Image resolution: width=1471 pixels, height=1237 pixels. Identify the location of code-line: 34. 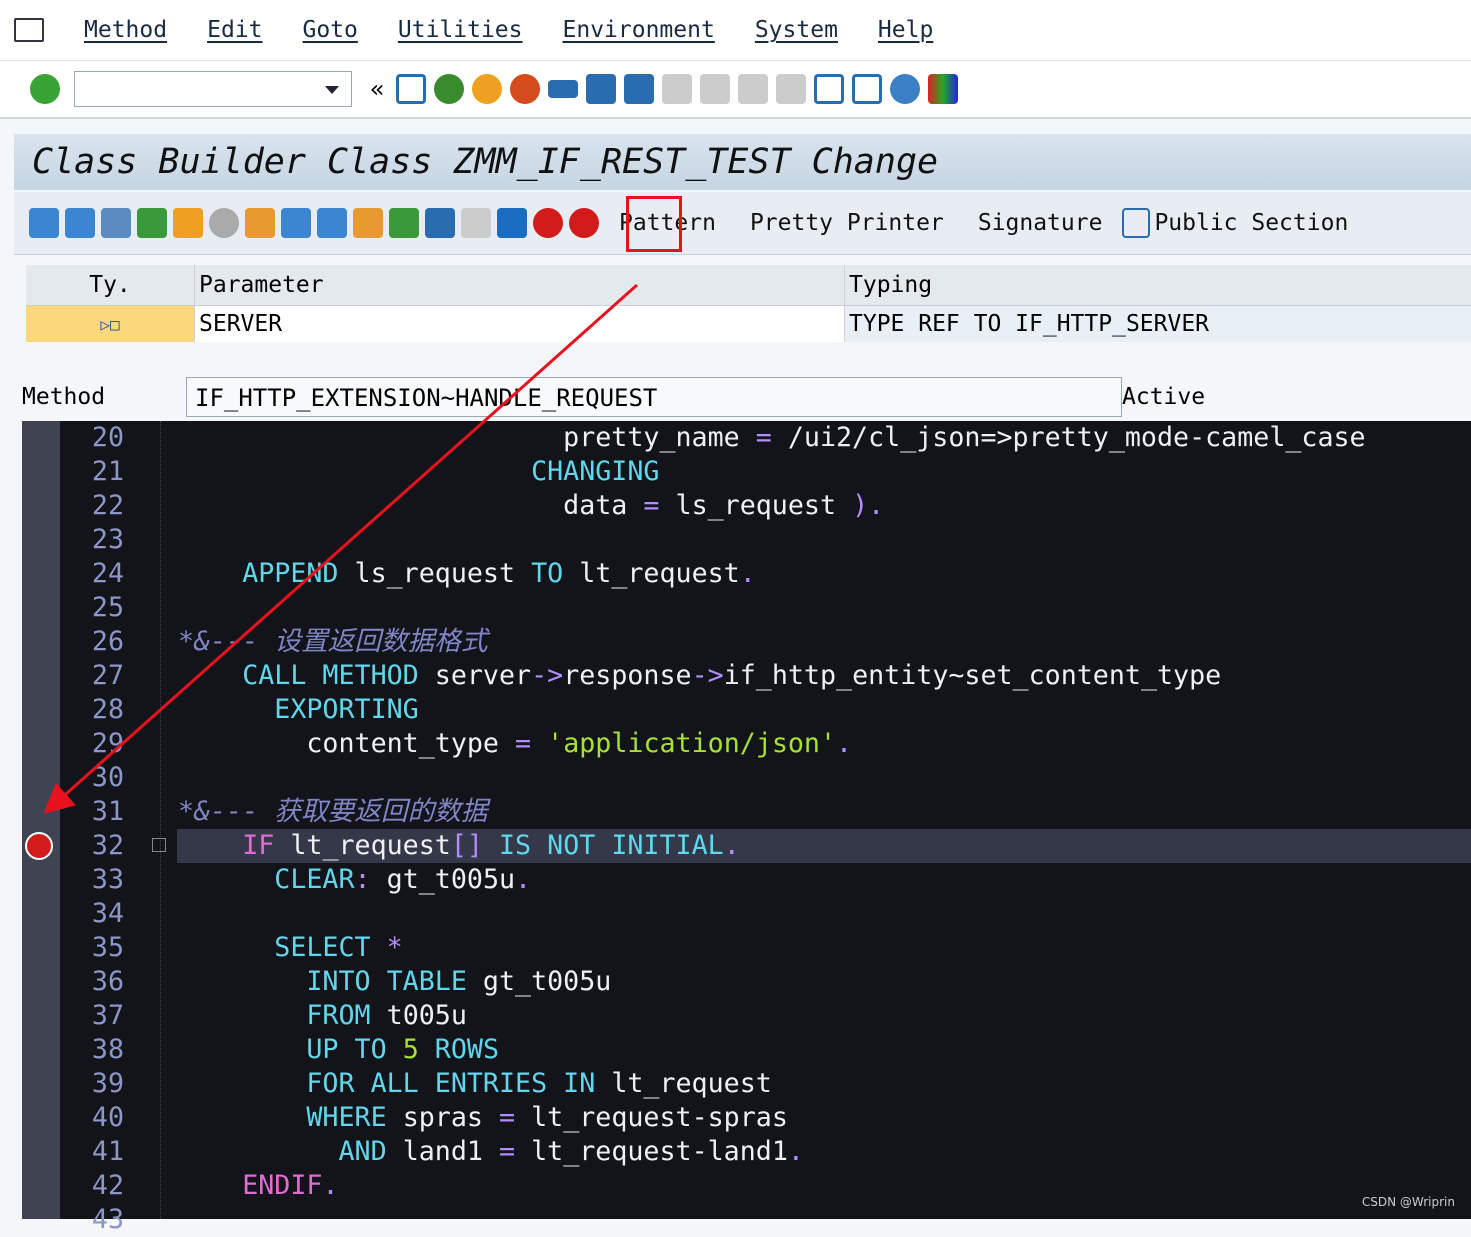
(746, 914).